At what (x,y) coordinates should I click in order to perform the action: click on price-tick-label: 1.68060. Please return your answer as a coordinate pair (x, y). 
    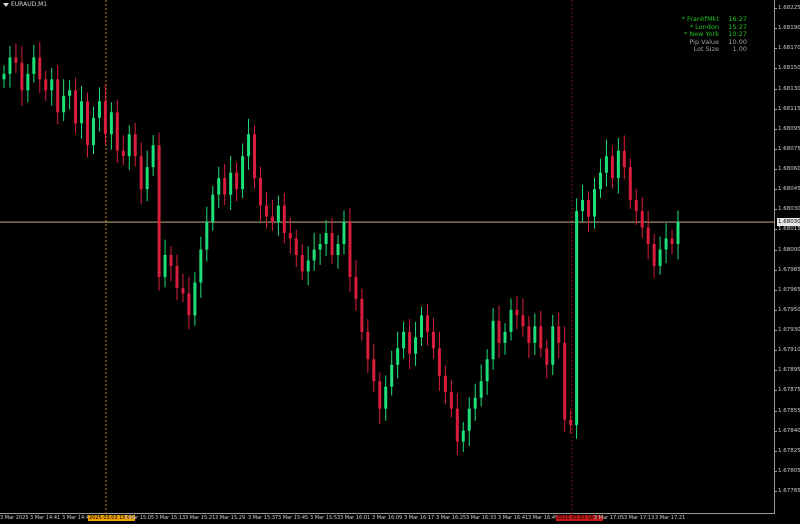
    Looking at the image, I should click on (787, 169).